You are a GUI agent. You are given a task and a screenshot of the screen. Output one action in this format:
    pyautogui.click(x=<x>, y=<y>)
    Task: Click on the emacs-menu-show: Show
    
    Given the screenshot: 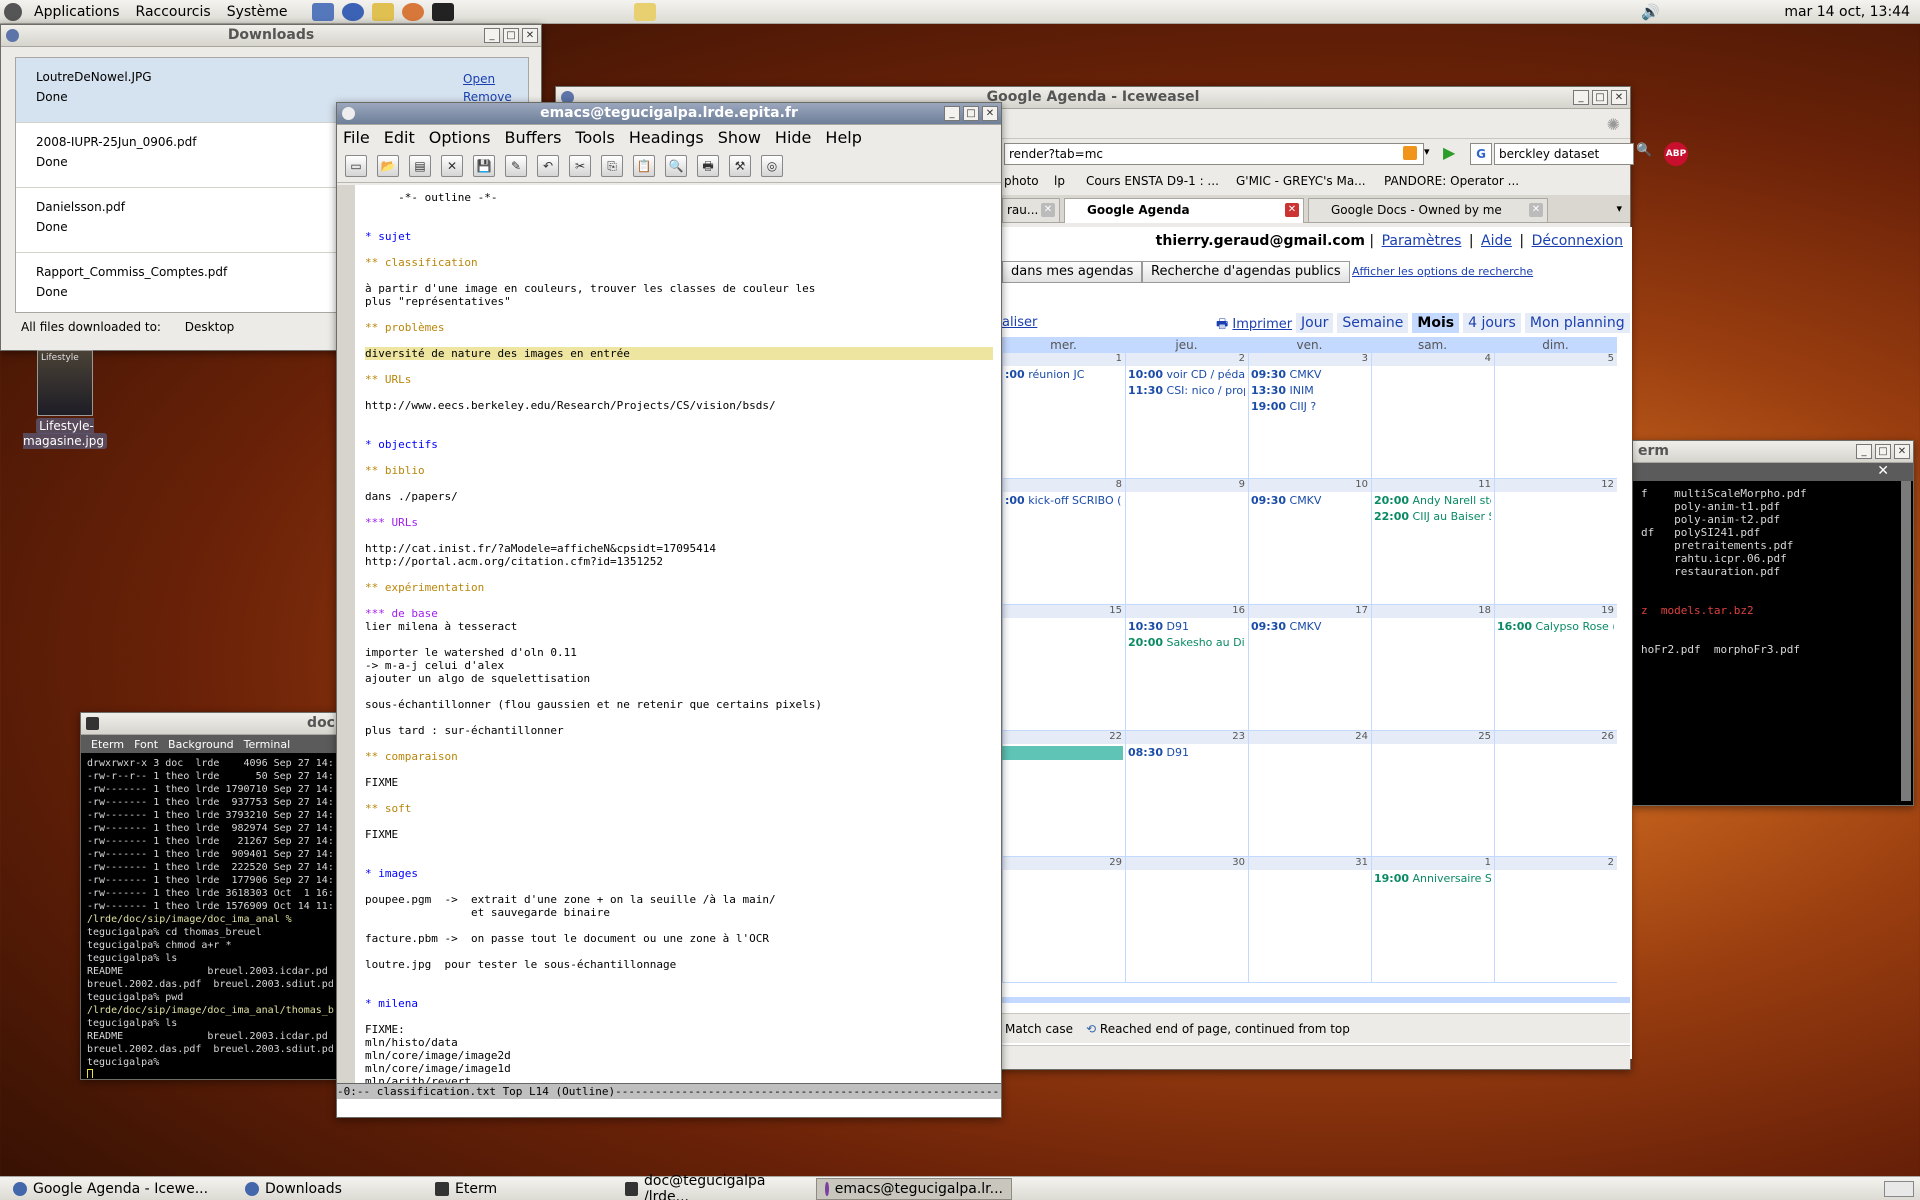 What is the action you would take?
    pyautogui.click(x=739, y=137)
    